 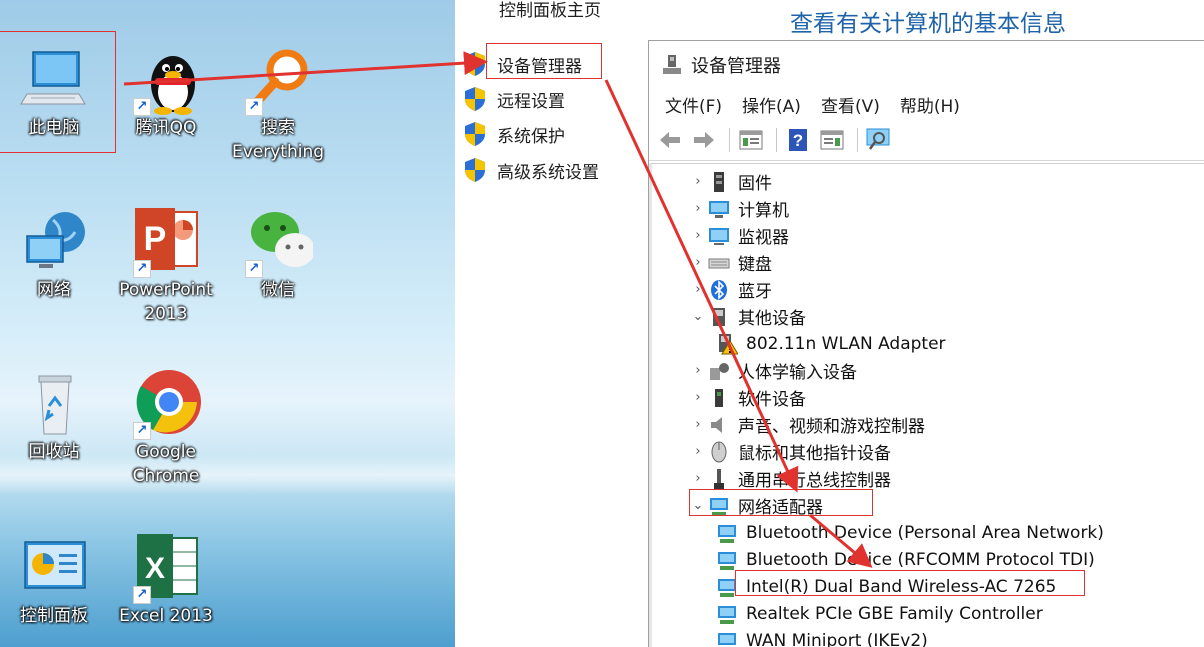 What do you see at coordinates (910, 532) in the screenshot?
I see `tree-item: Bluetooth Device (Personal Area Network)` at bounding box center [910, 532].